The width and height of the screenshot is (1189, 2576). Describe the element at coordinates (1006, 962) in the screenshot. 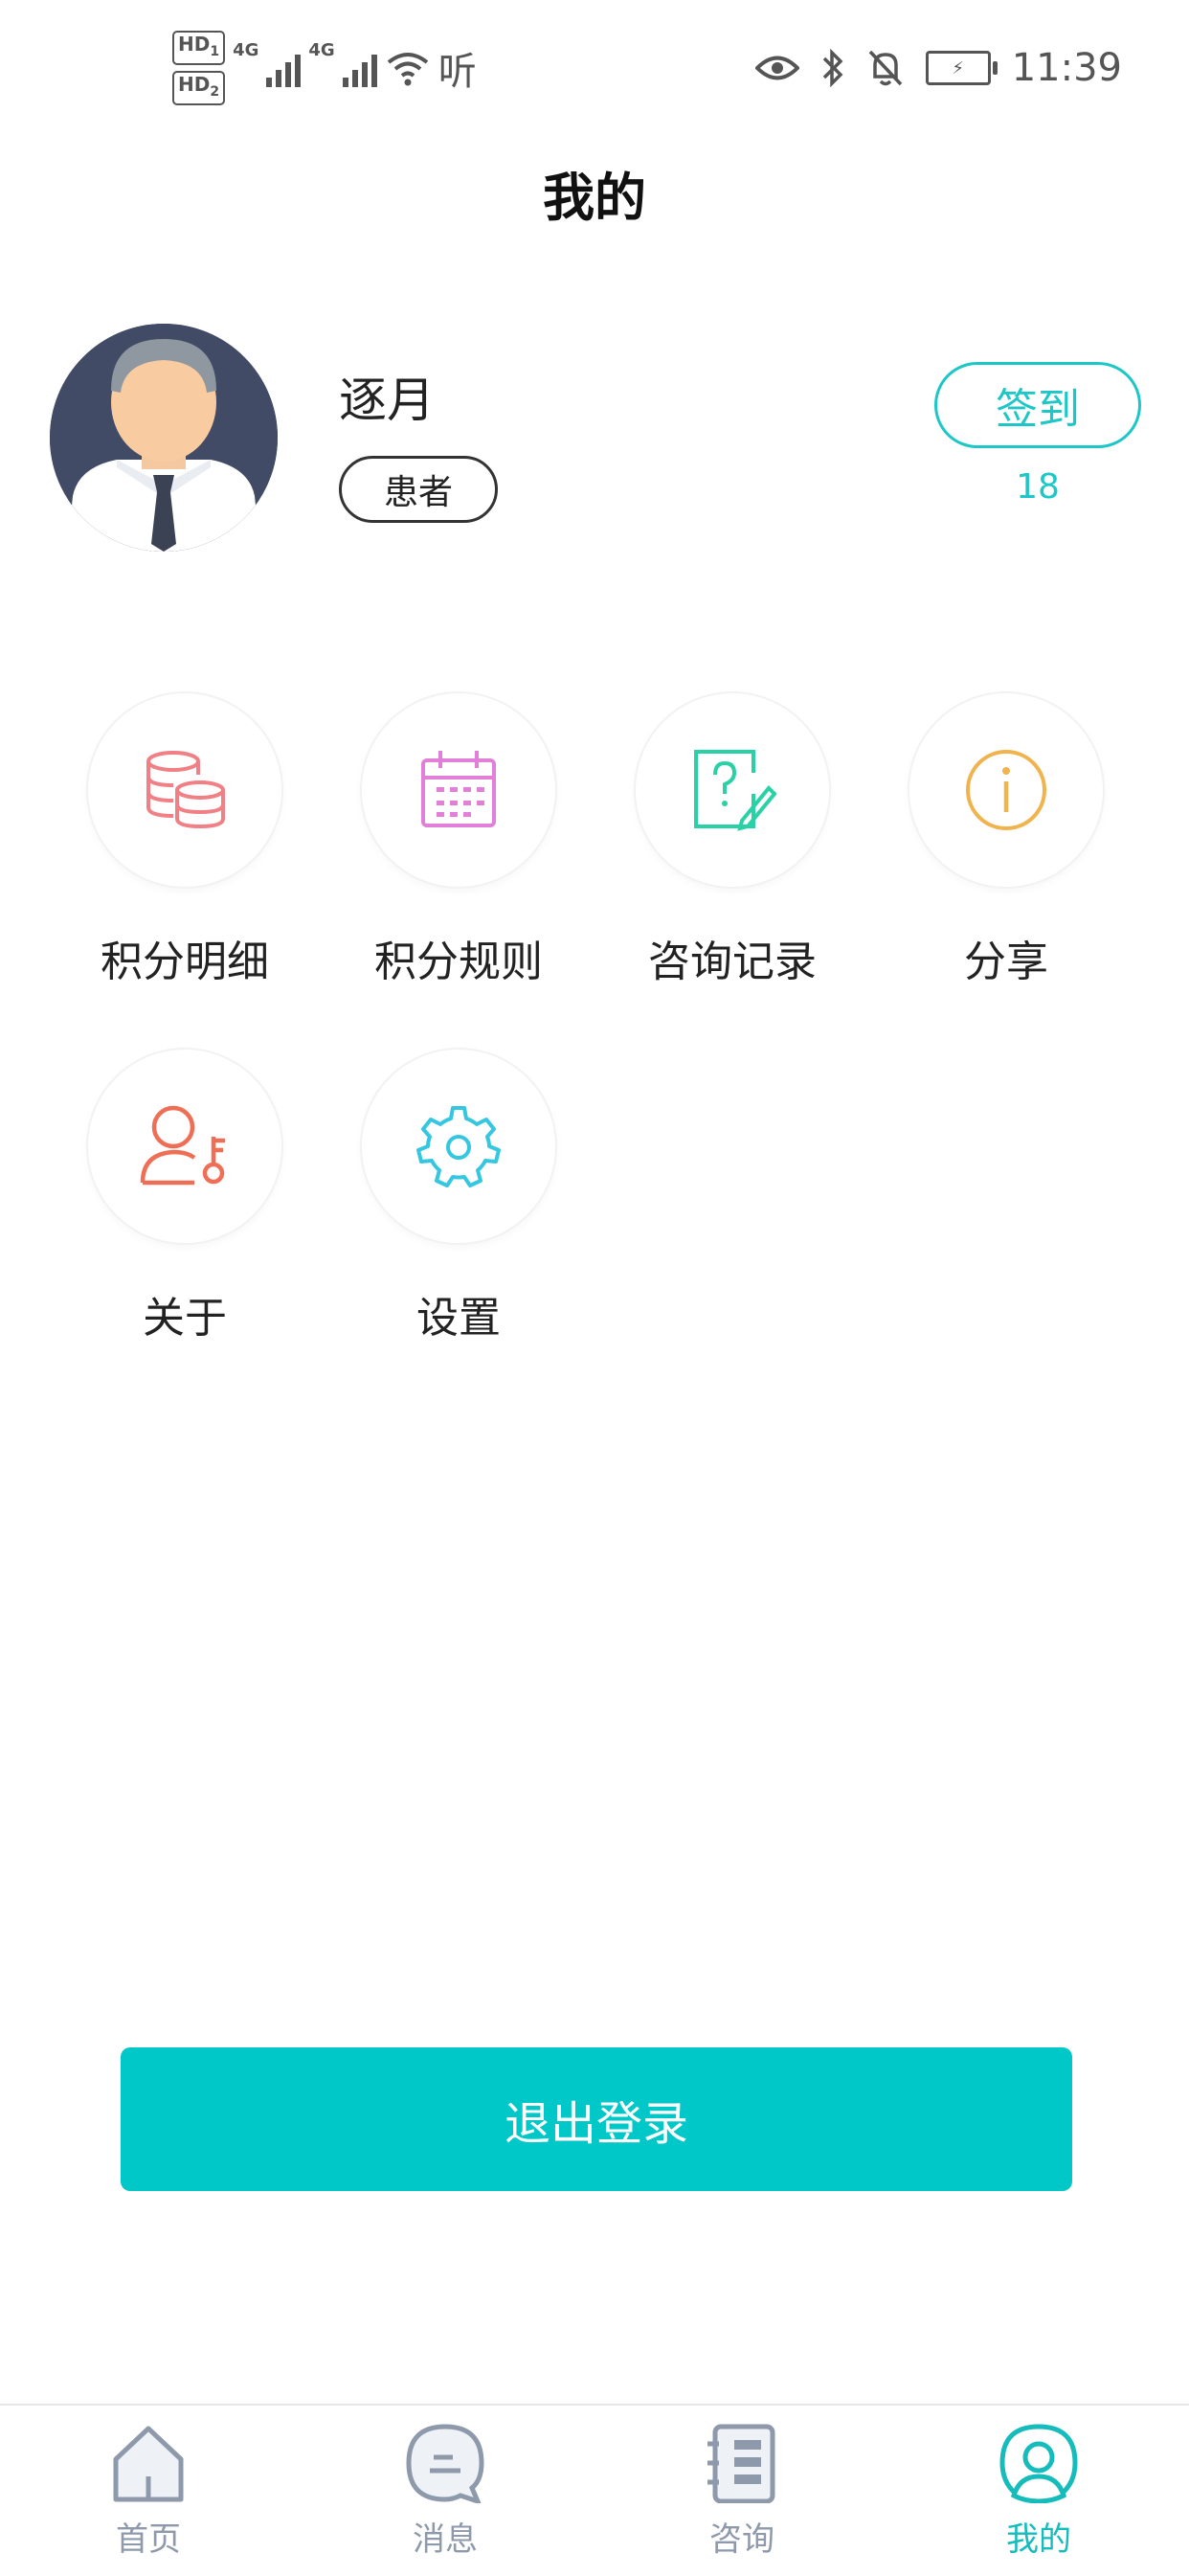

I see `menu-label: 分享` at that location.